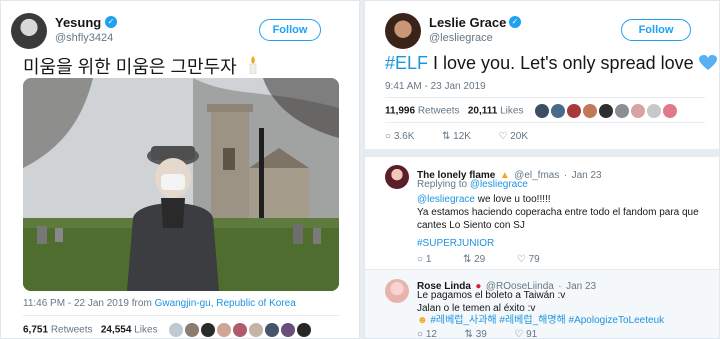  I want to click on replying-to: Replying to @lesliegrace, so click(472, 184).